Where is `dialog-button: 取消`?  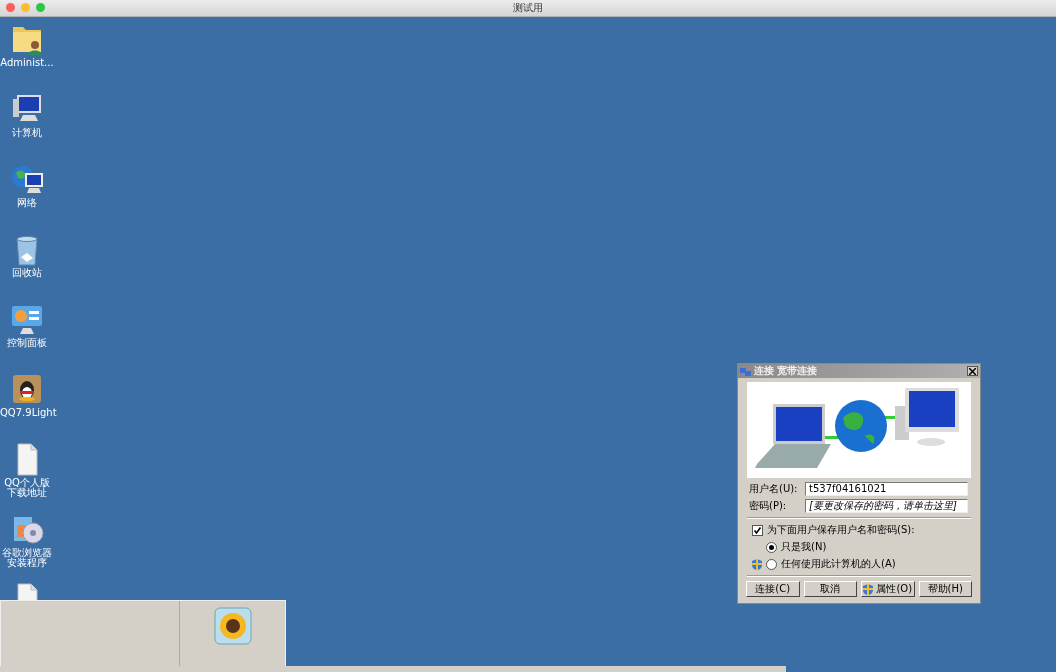 dialog-button: 取消 is located at coordinates (830, 589).